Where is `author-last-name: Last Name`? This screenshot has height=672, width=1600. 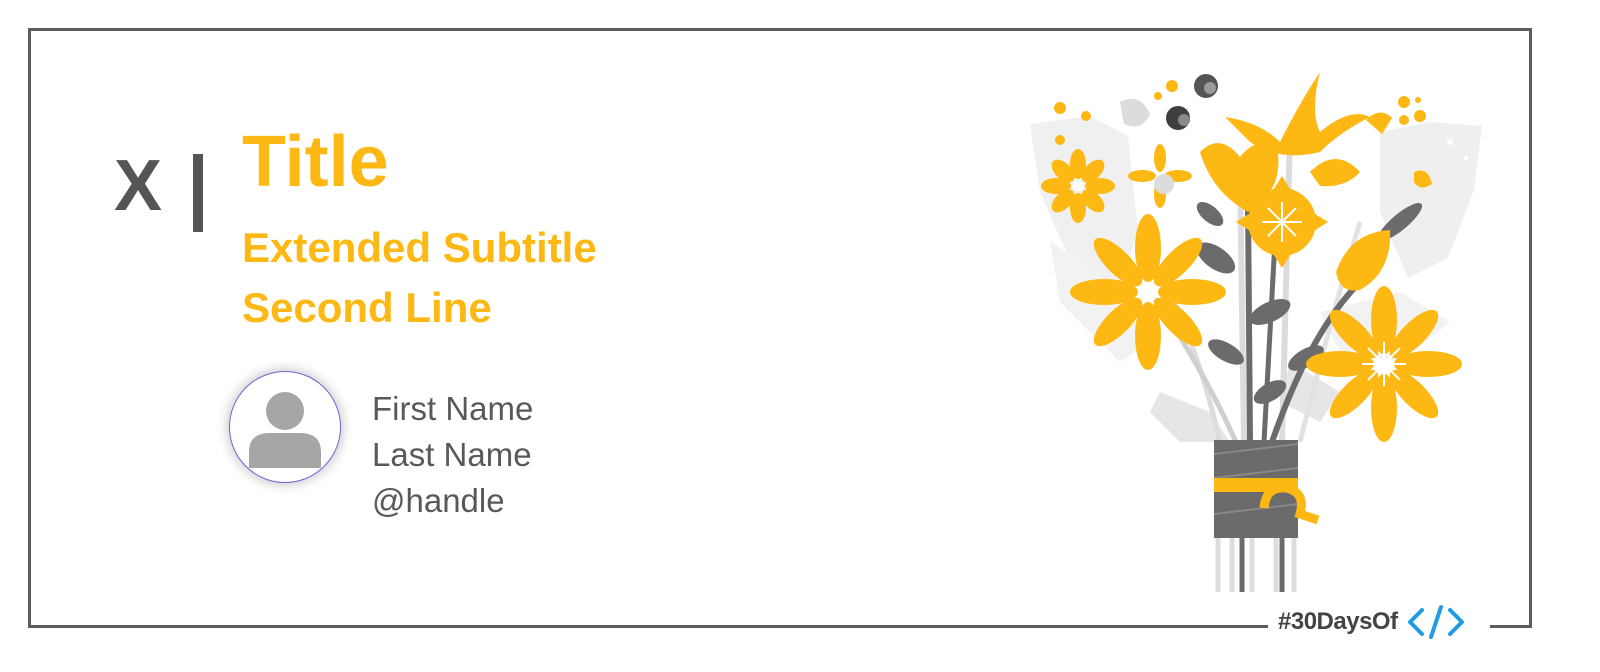
author-last-name: Last Name is located at coordinates (452, 454).